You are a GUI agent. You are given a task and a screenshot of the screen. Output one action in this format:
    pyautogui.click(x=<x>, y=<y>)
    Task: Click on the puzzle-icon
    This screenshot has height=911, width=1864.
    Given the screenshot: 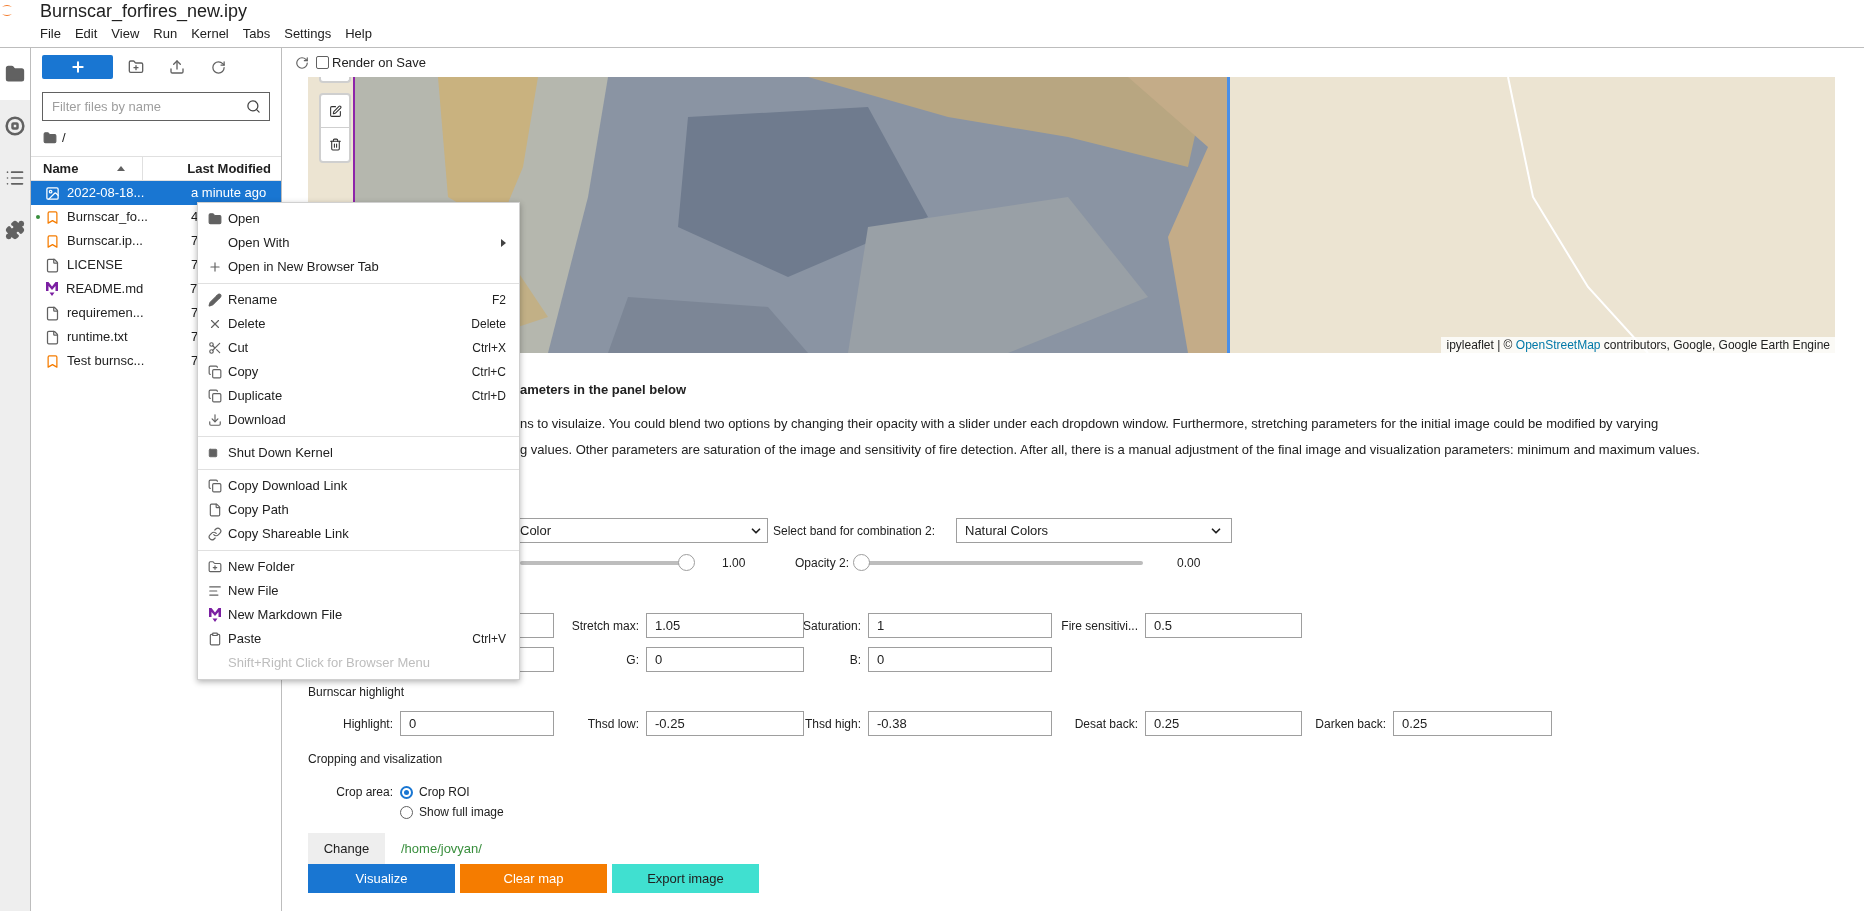 What is the action you would take?
    pyautogui.click(x=15, y=230)
    